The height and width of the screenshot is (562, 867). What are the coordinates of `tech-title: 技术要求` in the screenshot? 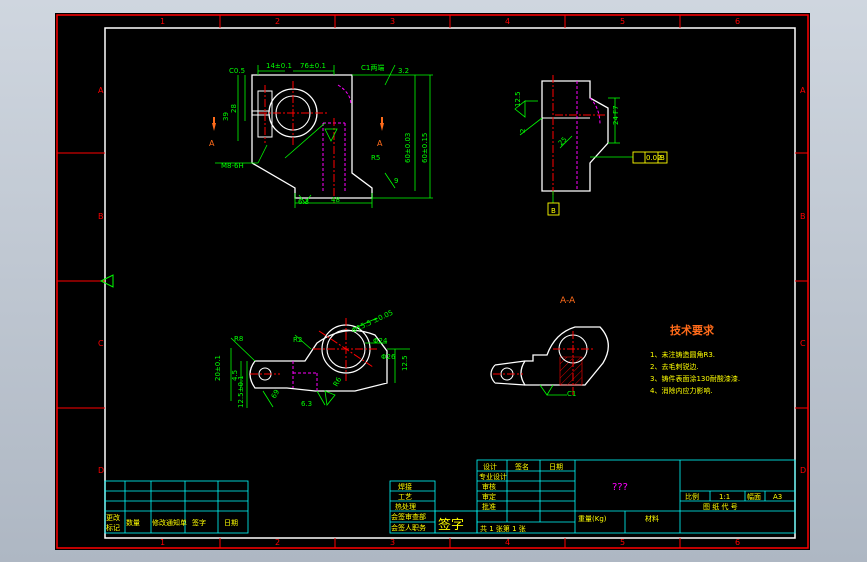 It's located at (692, 330).